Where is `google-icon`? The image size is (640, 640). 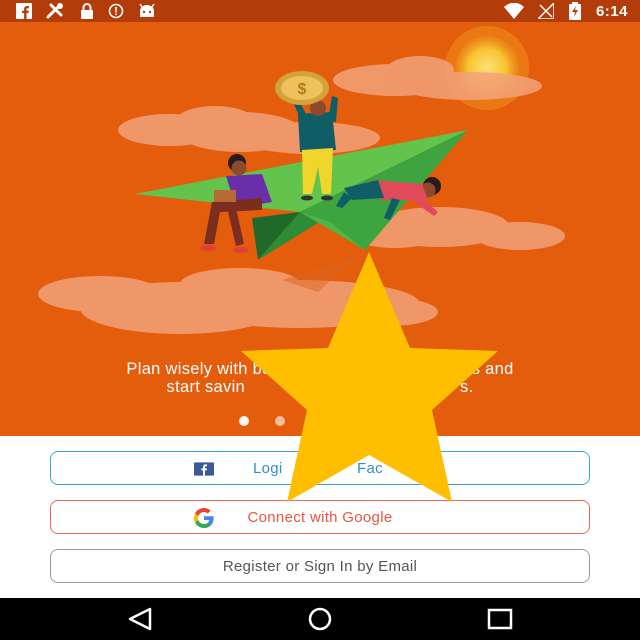
google-icon is located at coordinates (204, 518).